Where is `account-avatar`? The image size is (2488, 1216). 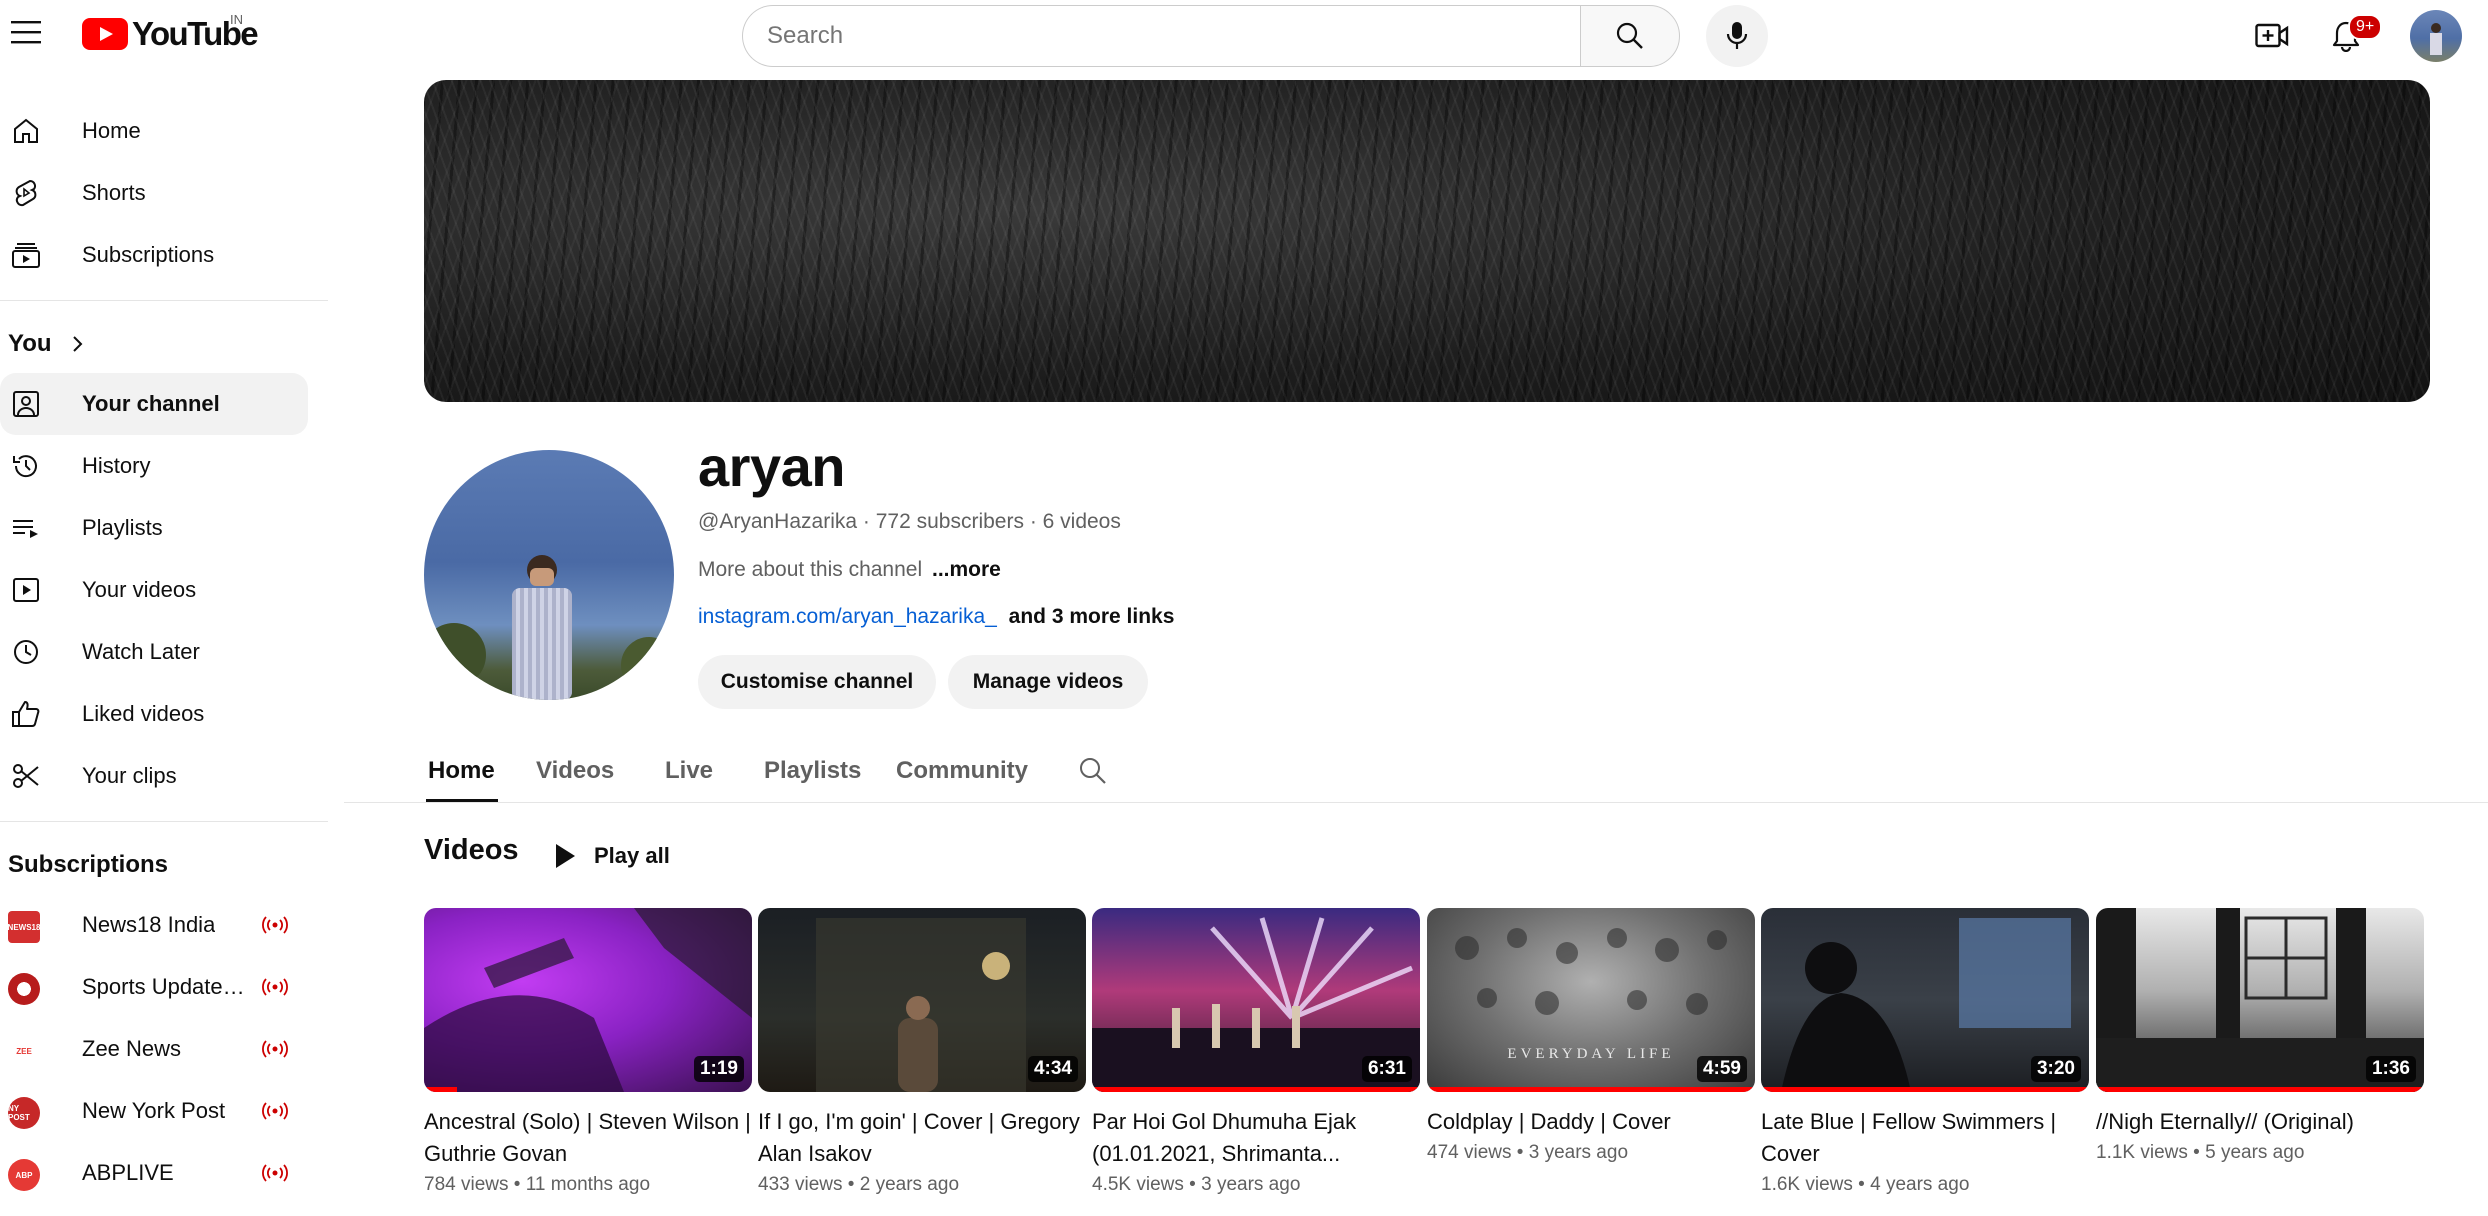 account-avatar is located at coordinates (2436, 36).